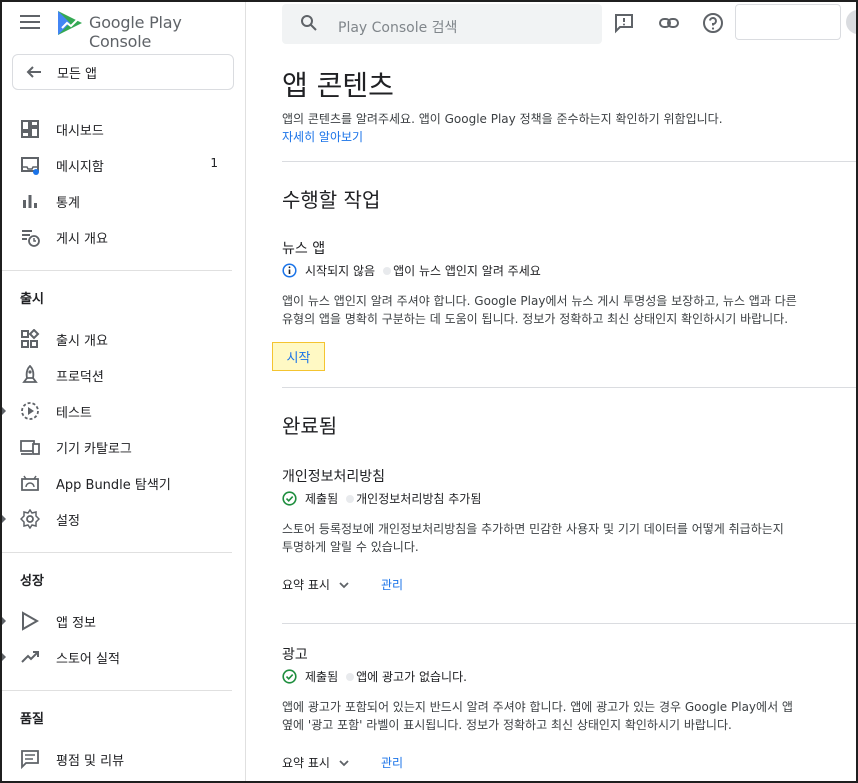  Describe the element at coordinates (88, 659) in the screenshot. I see `sidebar-item-label: 스토어 실적` at that location.